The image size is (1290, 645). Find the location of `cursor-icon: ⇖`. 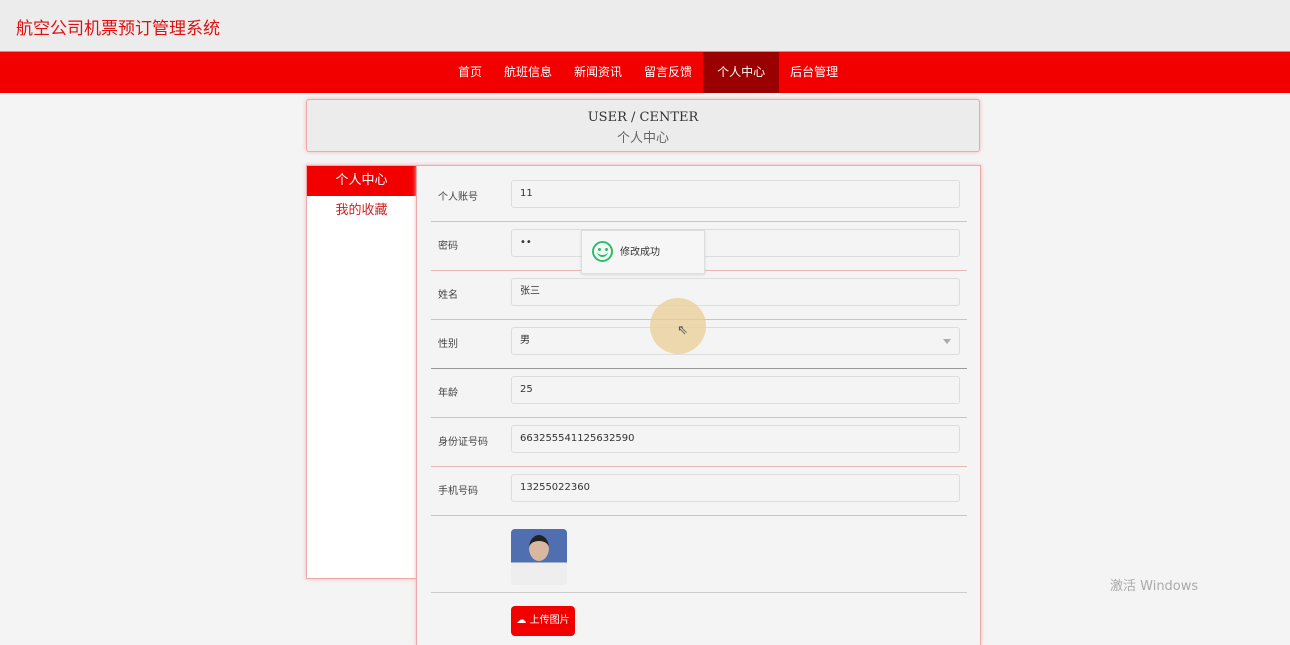

cursor-icon: ⇖ is located at coordinates (682, 330).